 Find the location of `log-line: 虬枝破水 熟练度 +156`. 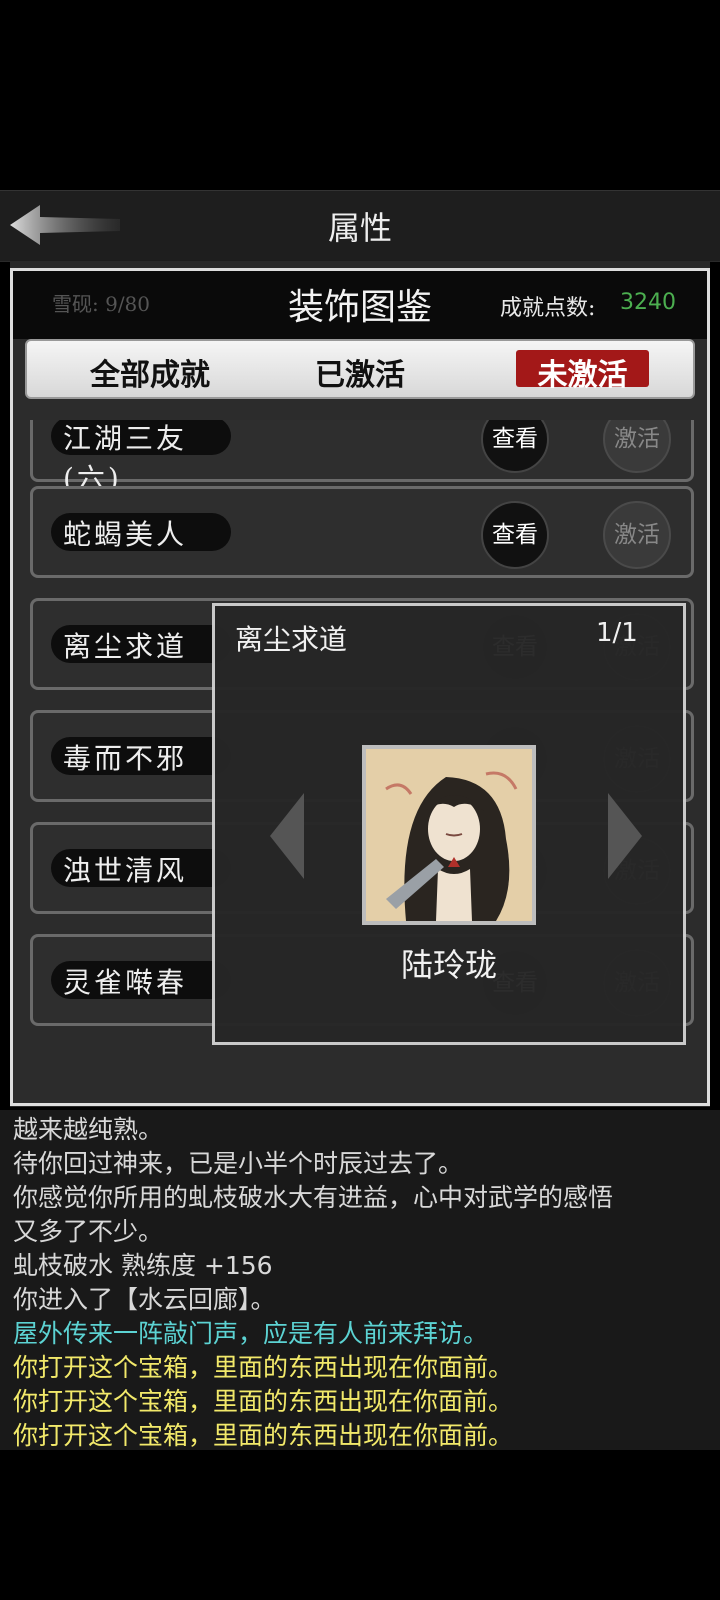

log-line: 虬枝破水 熟练度 +156 is located at coordinates (143, 1265).